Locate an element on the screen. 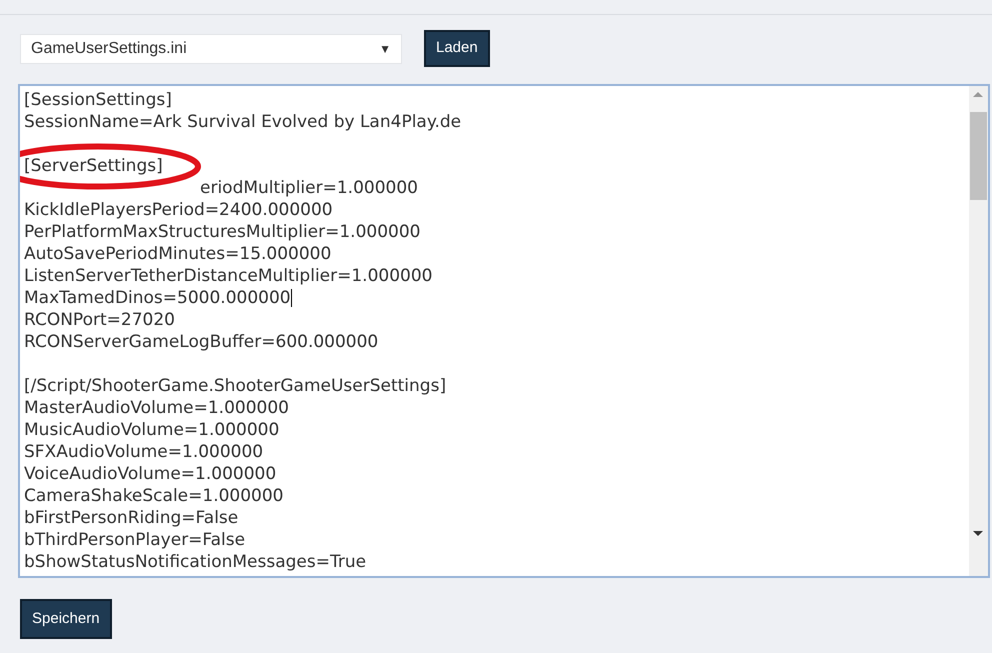  file-select: GameUserSettings.ini ▼ is located at coordinates (211, 49).